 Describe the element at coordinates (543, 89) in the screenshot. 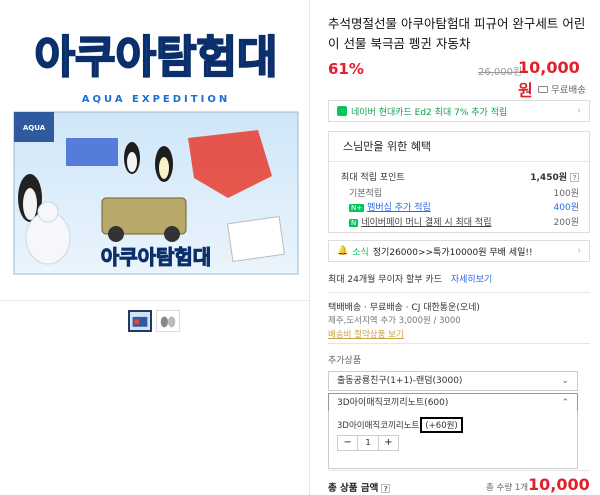

I see `truck-icon` at that location.